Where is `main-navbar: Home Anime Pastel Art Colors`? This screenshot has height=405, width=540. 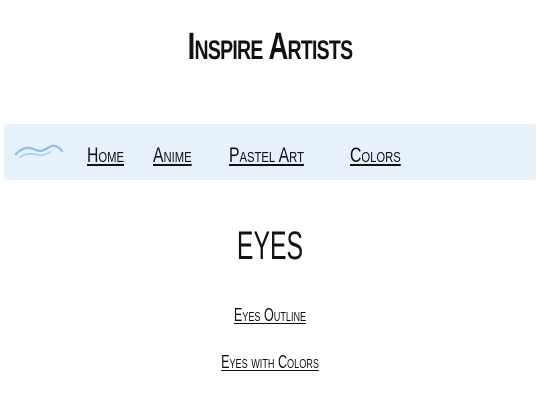 main-navbar: Home Anime Pastel Art Colors is located at coordinates (270, 152).